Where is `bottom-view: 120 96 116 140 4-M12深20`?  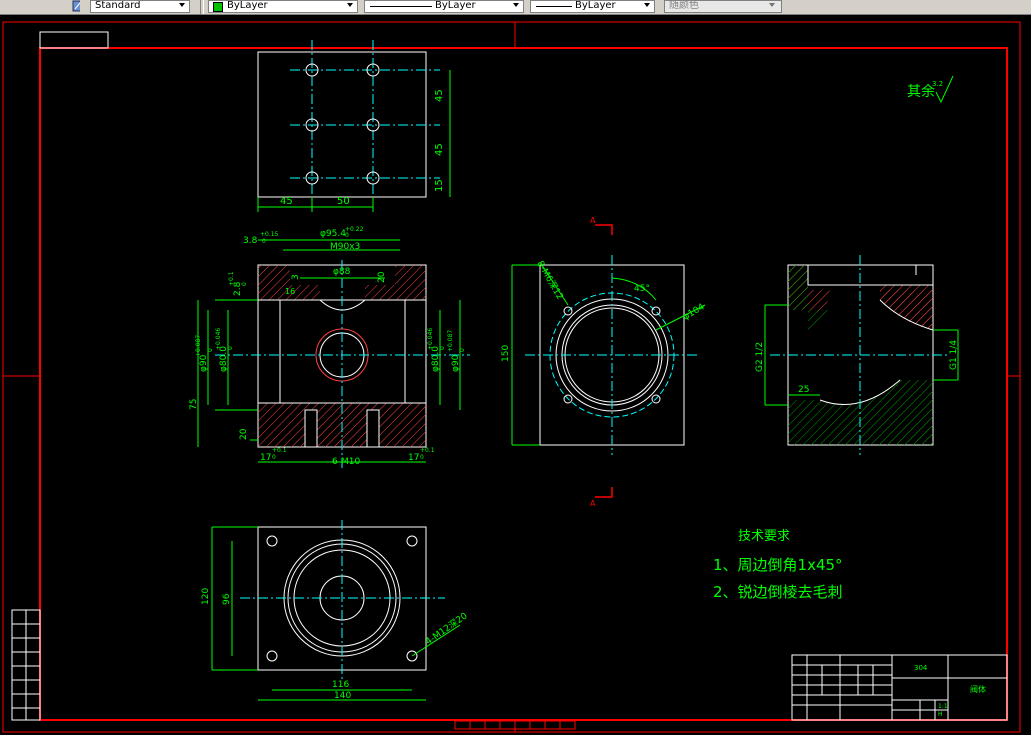 bottom-view: 120 96 116 140 4-M12深20 is located at coordinates (335, 610).